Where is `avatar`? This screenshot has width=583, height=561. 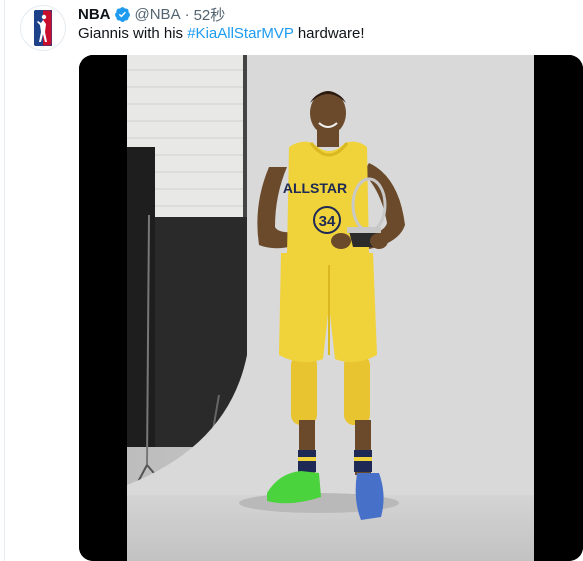 avatar is located at coordinates (43, 28).